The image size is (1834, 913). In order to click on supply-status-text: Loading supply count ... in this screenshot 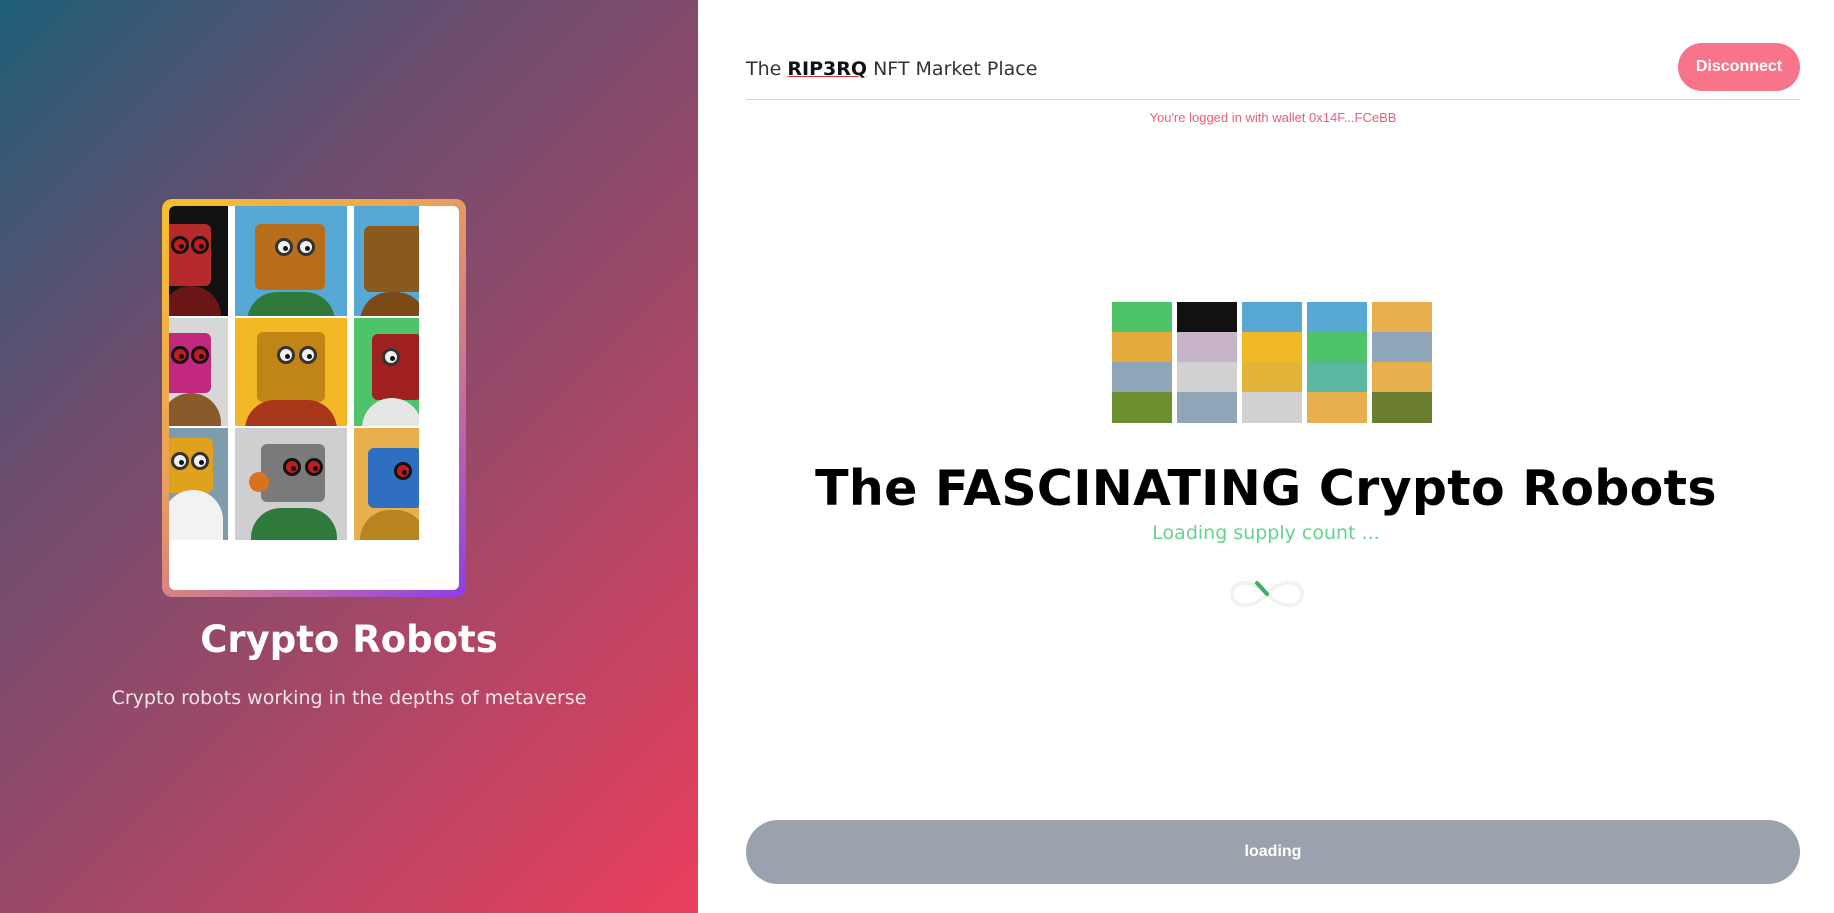, I will do `click(1266, 533)`.